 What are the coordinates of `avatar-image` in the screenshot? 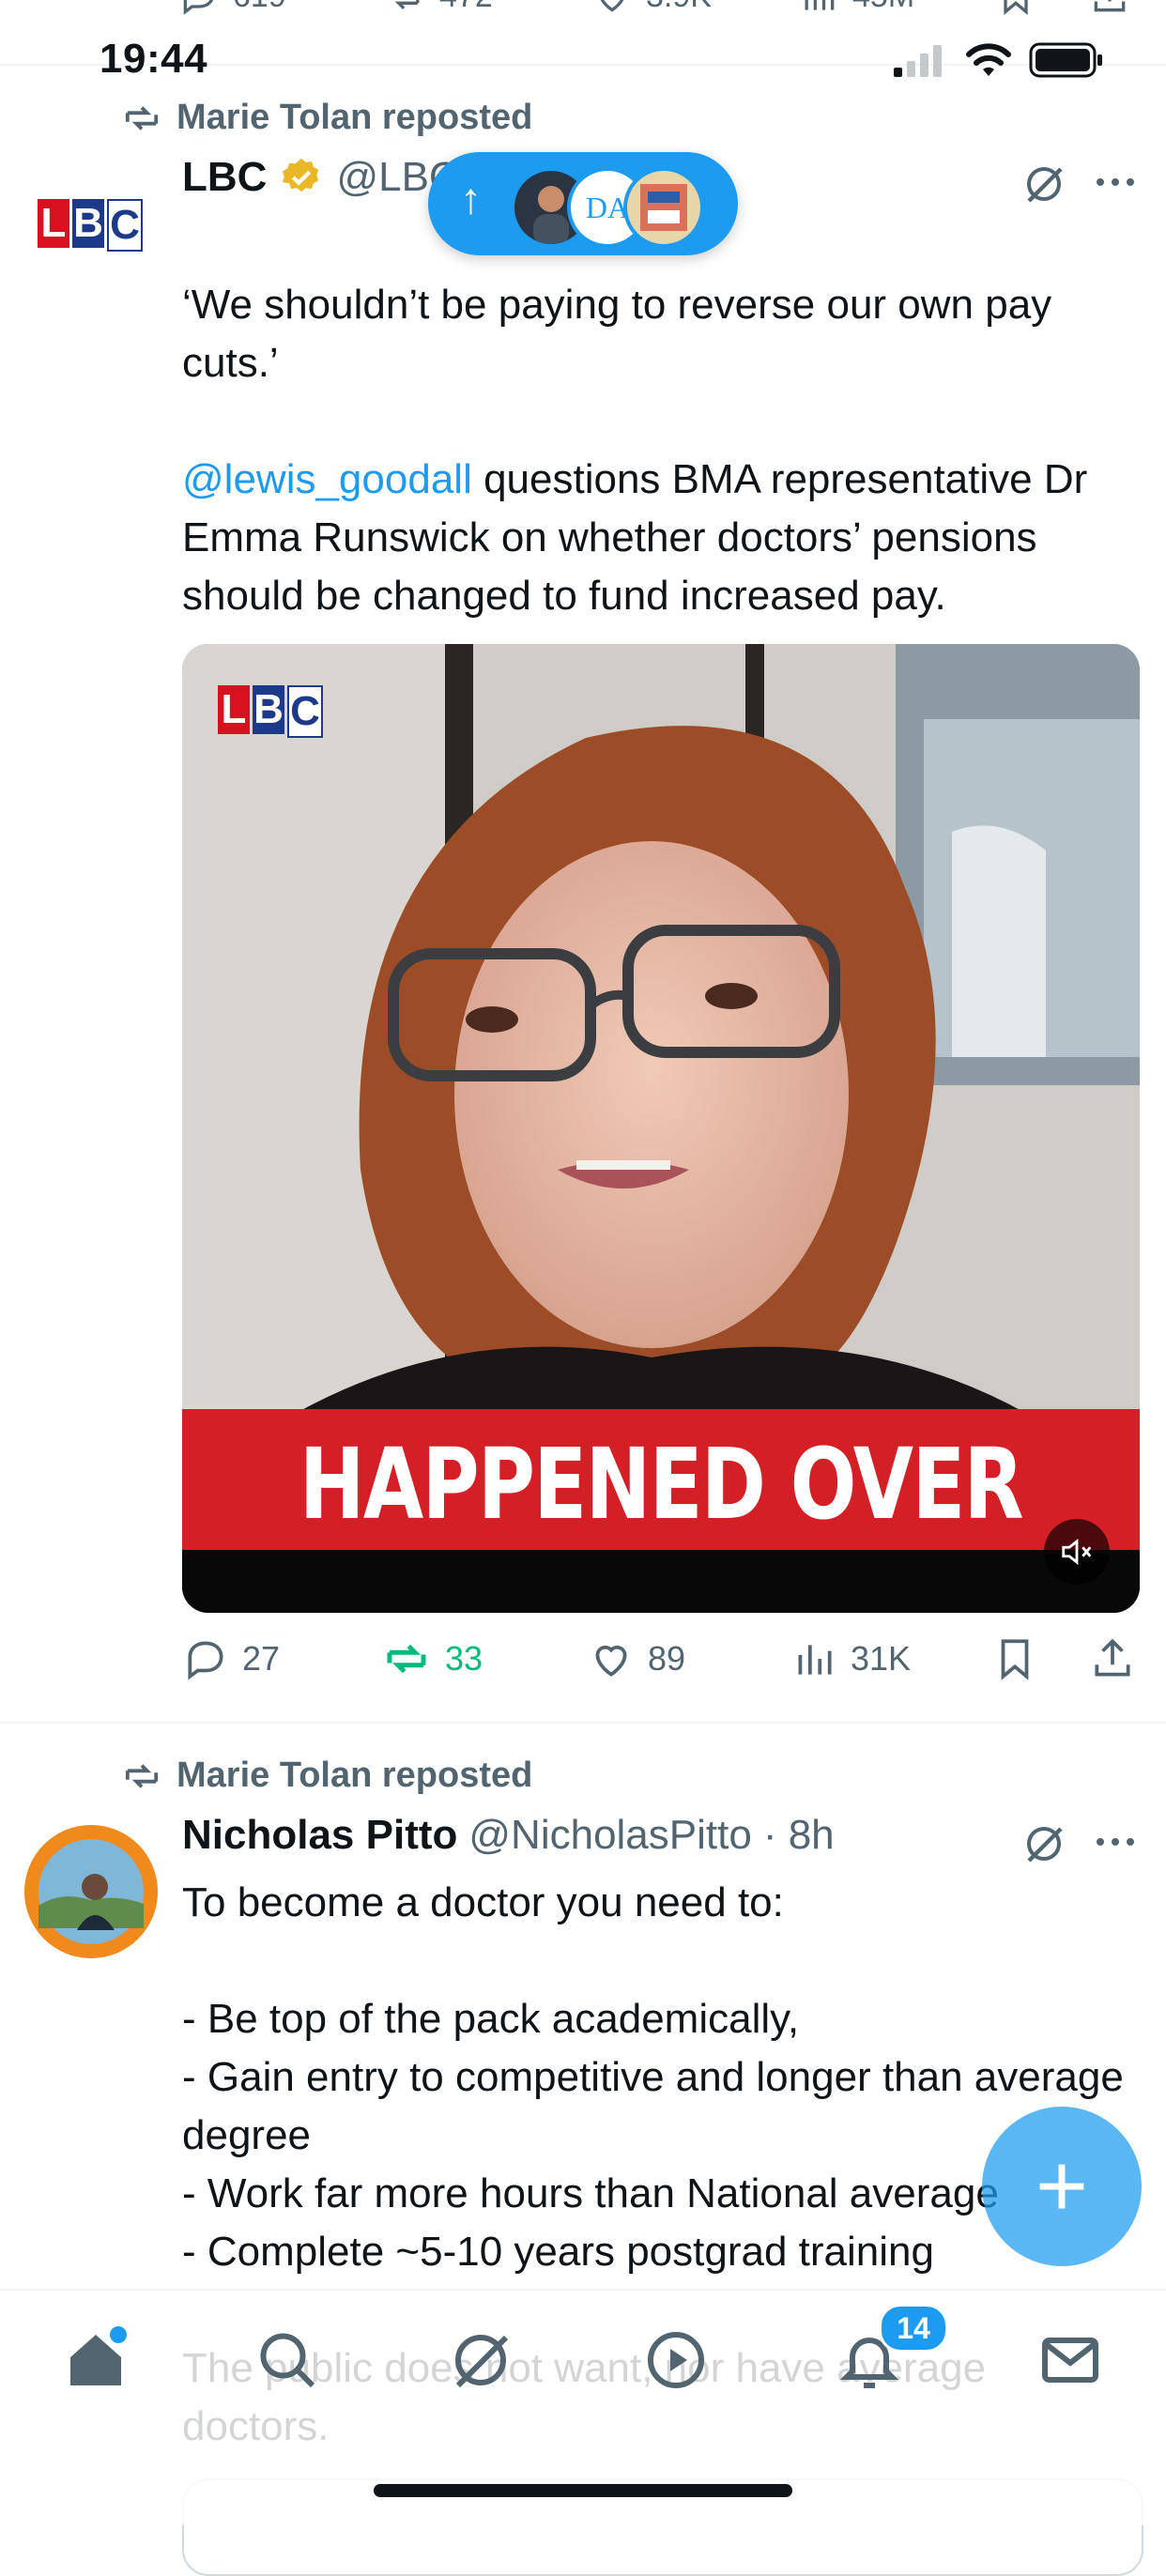 It's located at (91, 1892).